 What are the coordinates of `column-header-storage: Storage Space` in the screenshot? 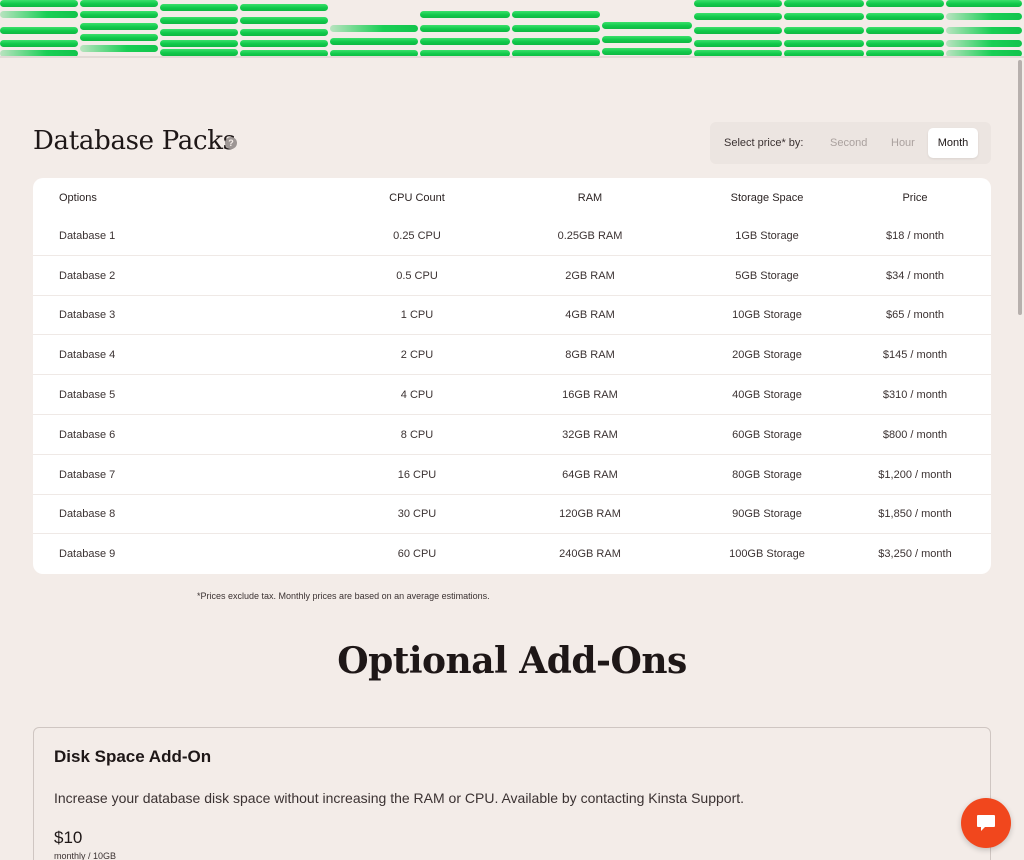 It's located at (767, 198).